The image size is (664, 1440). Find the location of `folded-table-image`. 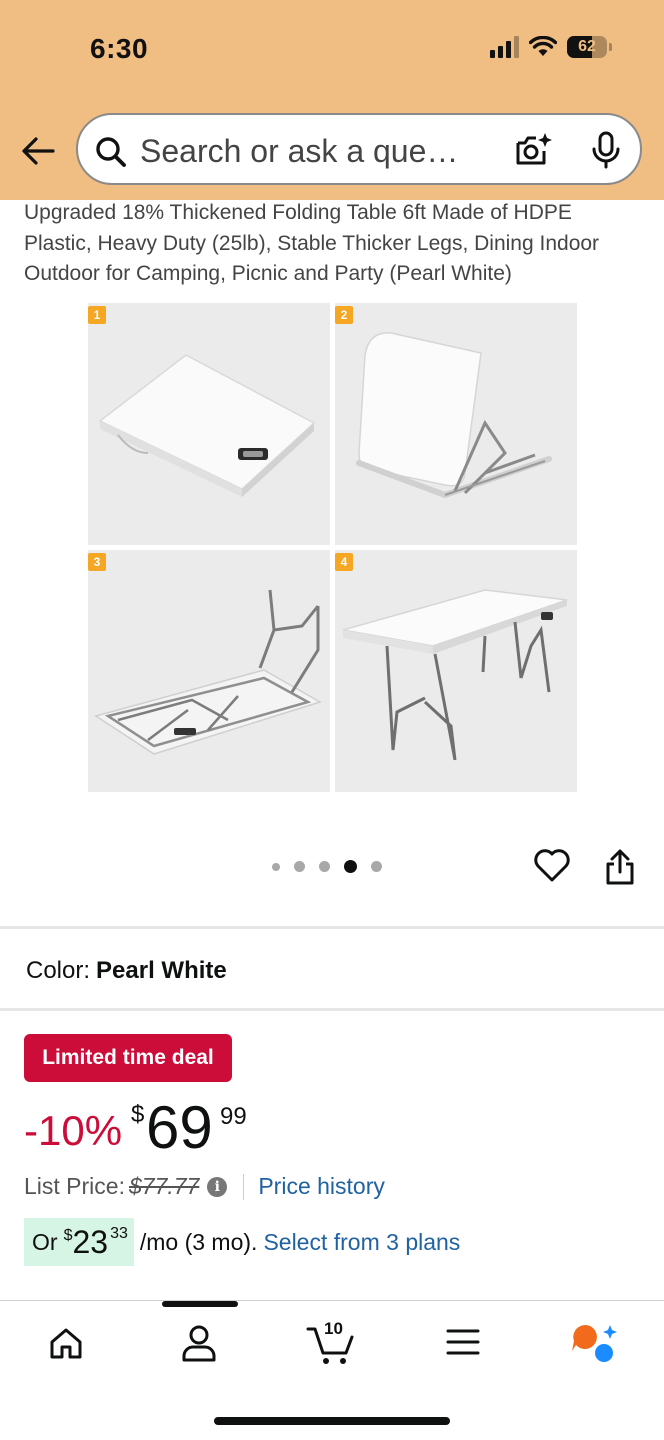

folded-table-image is located at coordinates (207, 425).